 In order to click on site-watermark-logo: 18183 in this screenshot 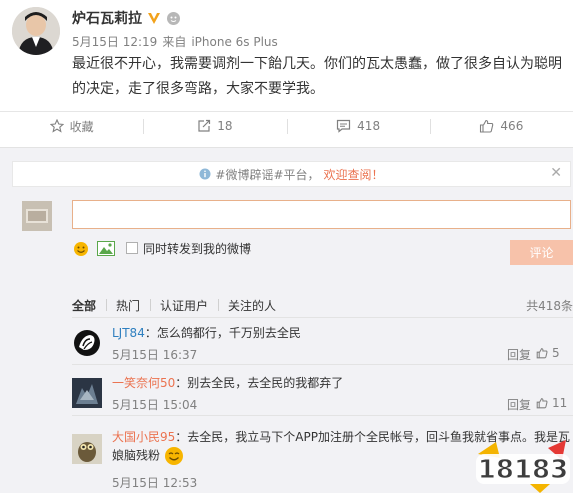, I will do `click(523, 466)`.